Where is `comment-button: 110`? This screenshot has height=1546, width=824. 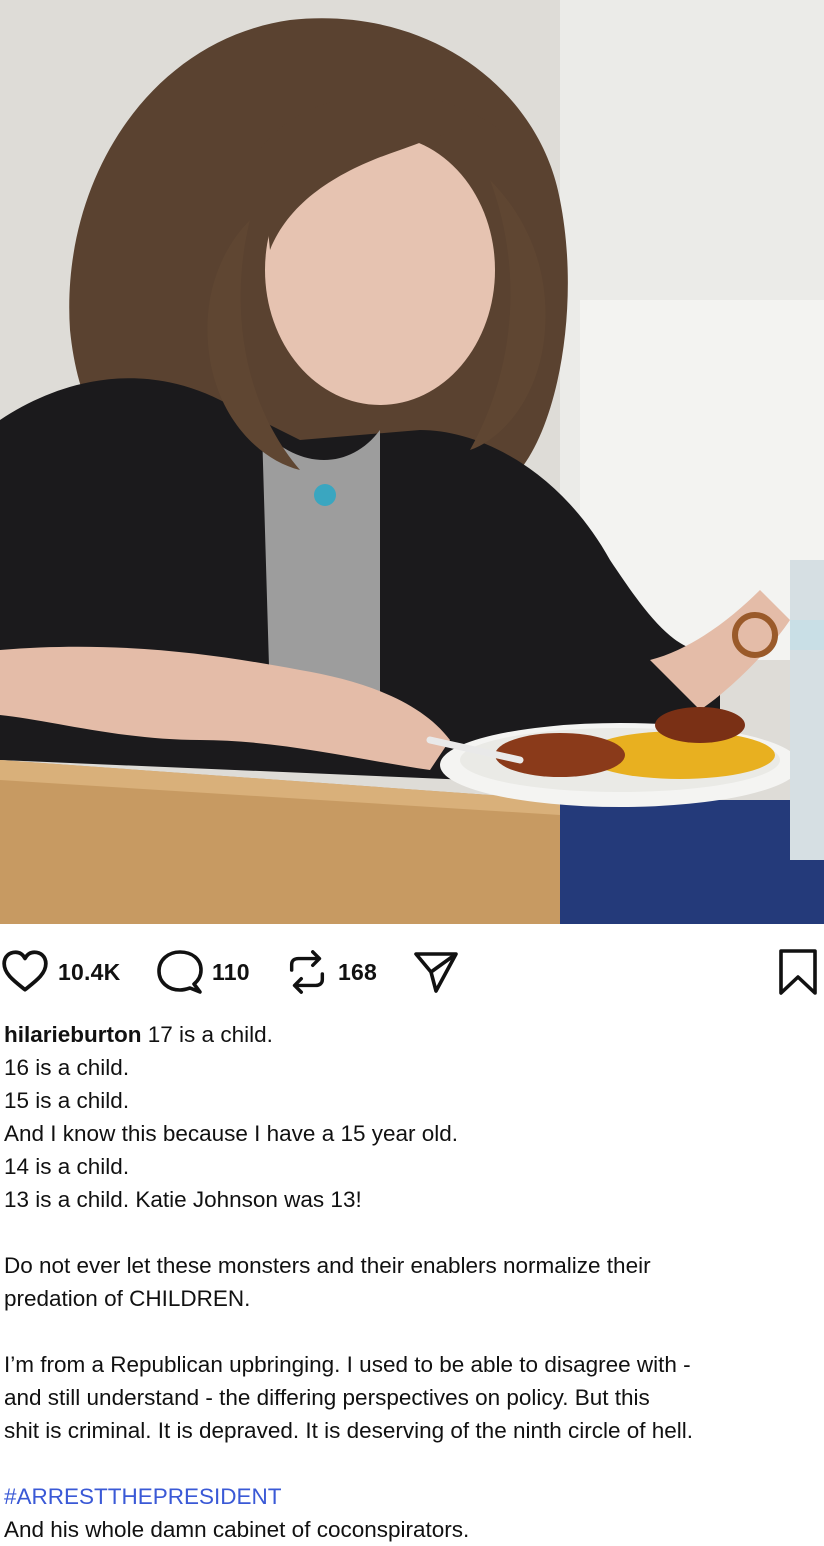 comment-button: 110 is located at coordinates (203, 972).